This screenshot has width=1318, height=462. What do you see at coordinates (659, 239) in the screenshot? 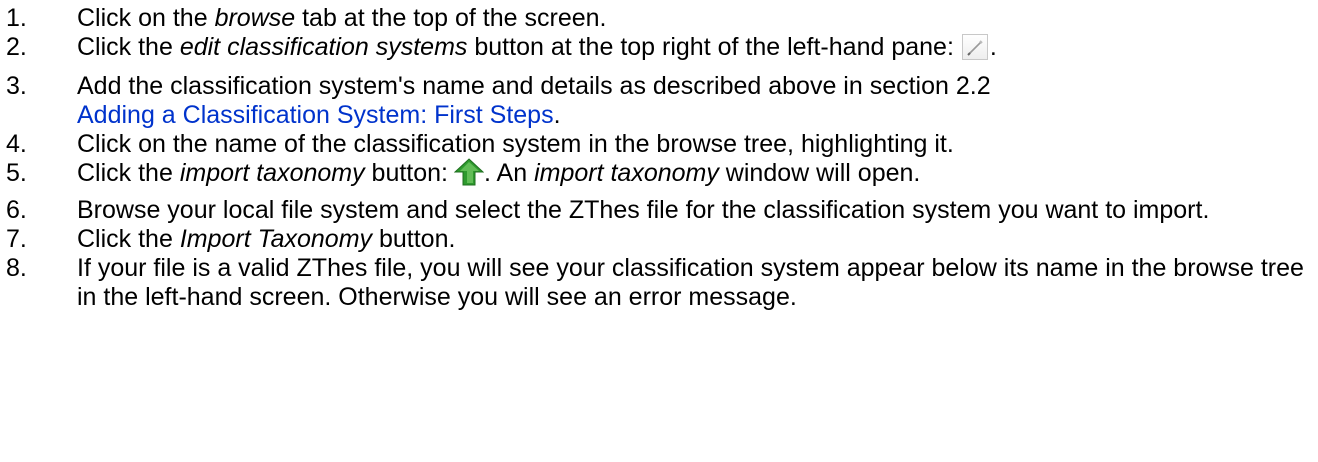
I see `step-7: 7. Click the Import Taxonomy button.` at bounding box center [659, 239].